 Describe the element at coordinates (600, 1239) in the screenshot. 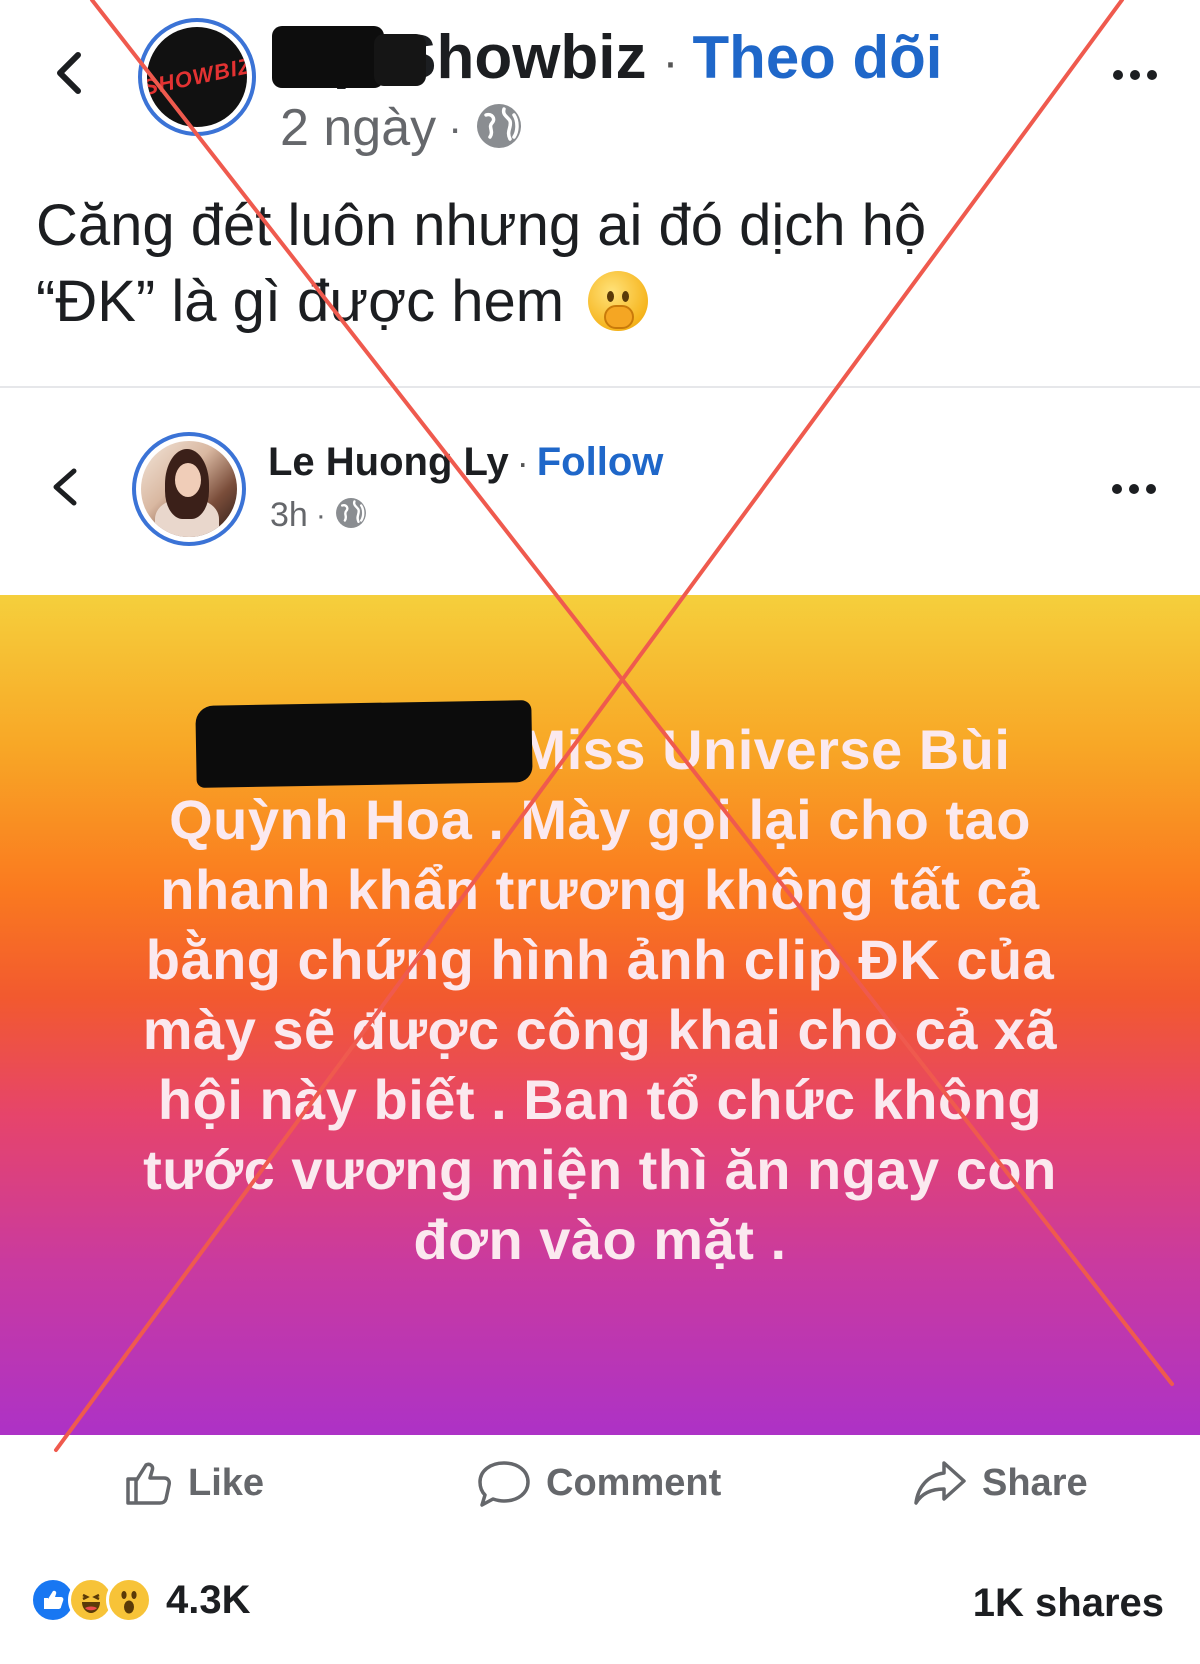

I see `story-line: đơn vào mặt .` at that location.